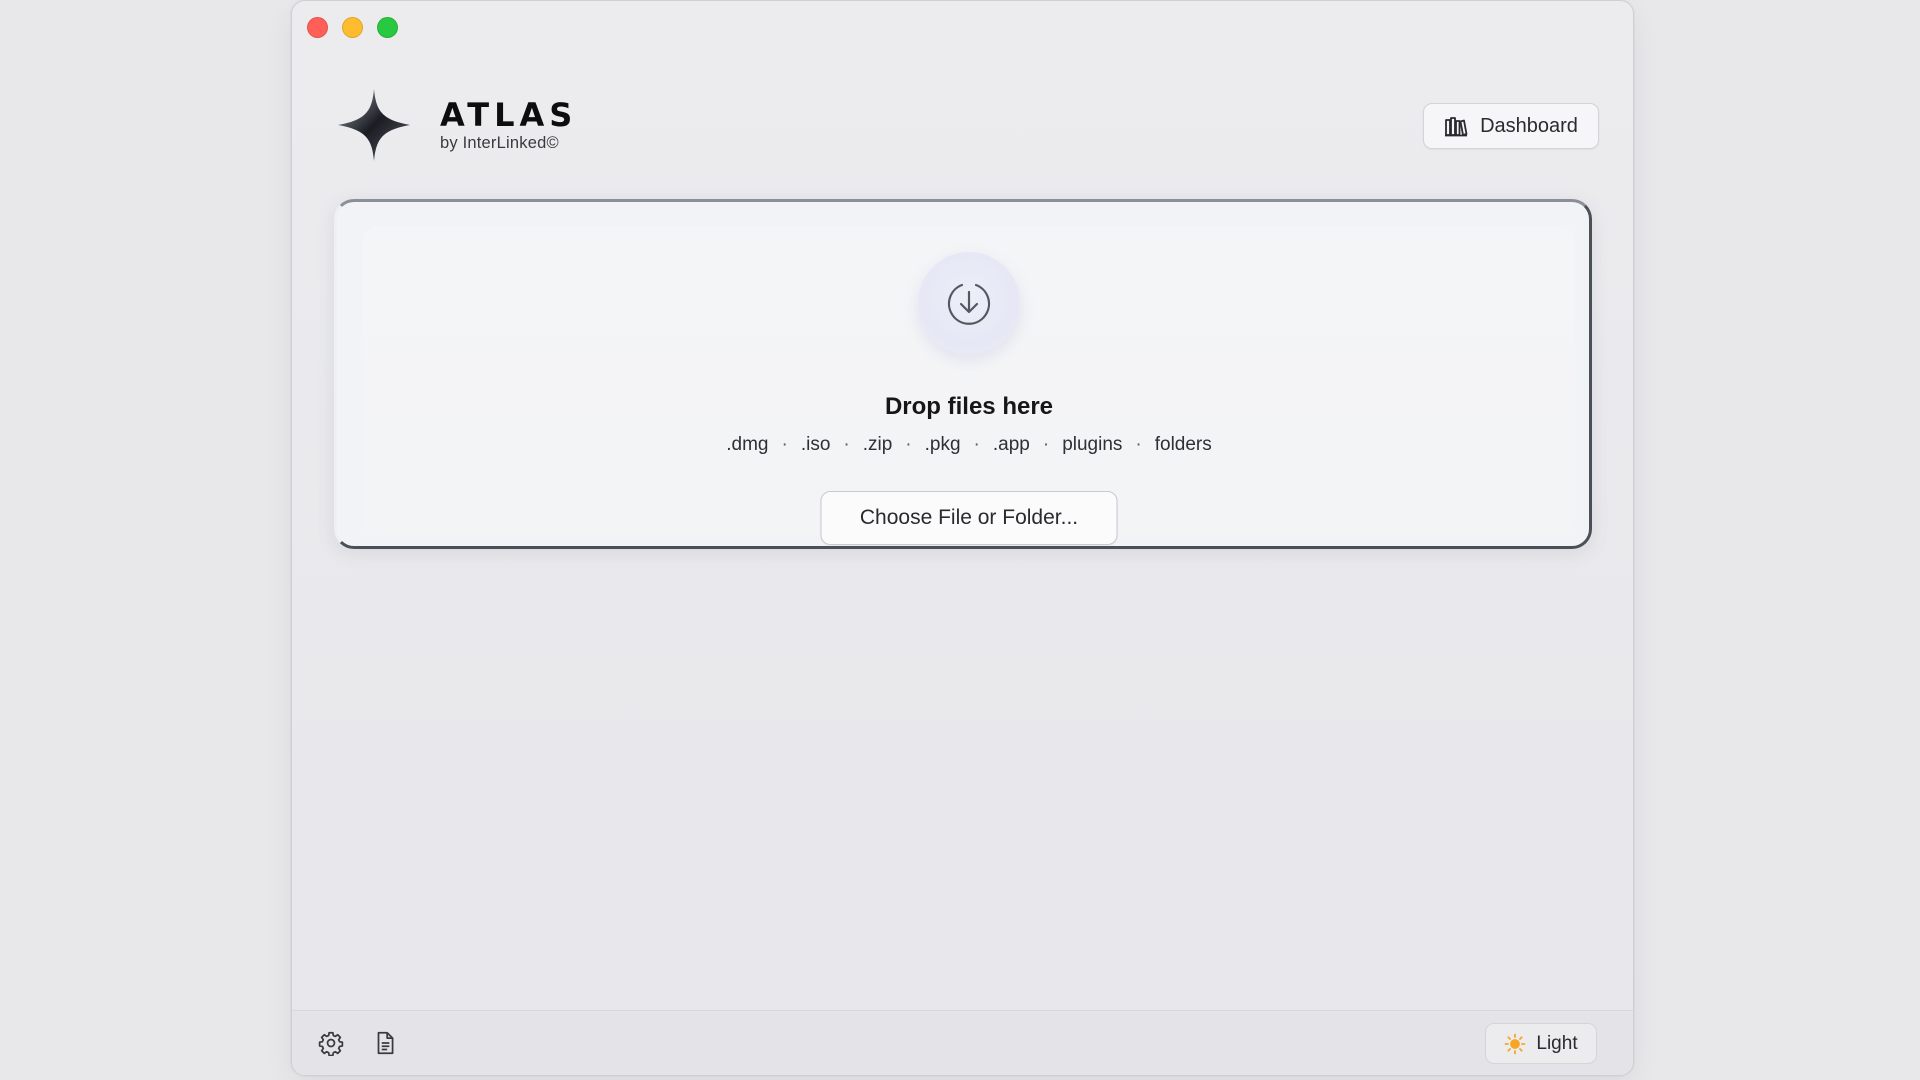 This screenshot has height=1080, width=1920. What do you see at coordinates (385, 1043) in the screenshot?
I see `document-icon` at bounding box center [385, 1043].